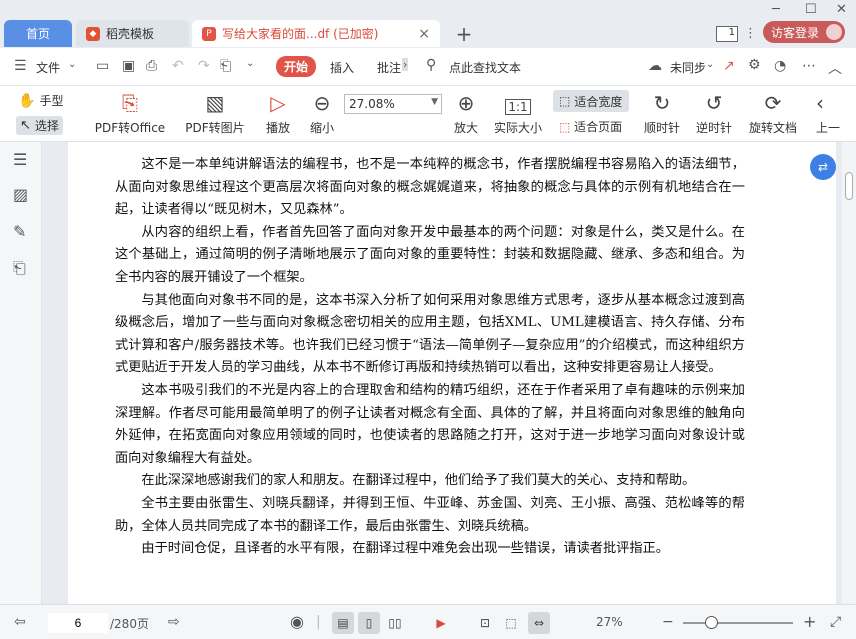 This screenshot has height=639, width=856. I want to click on rotate-clockwise-button: ↻ 顺时针, so click(662, 114).